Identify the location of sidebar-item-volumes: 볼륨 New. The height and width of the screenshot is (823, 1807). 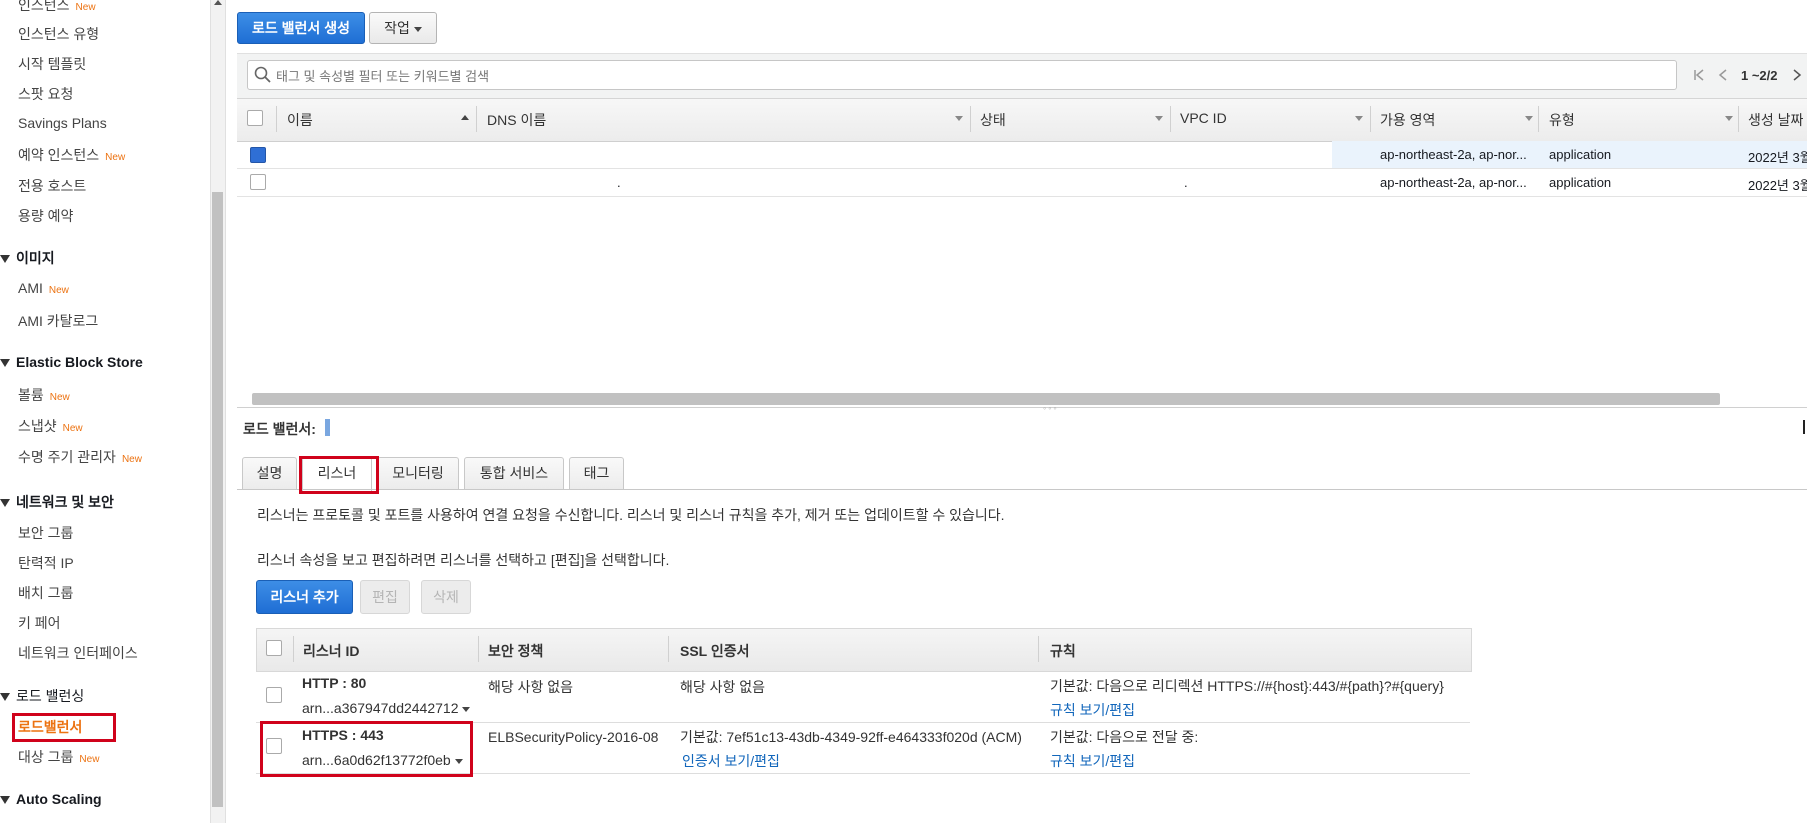
(44, 395).